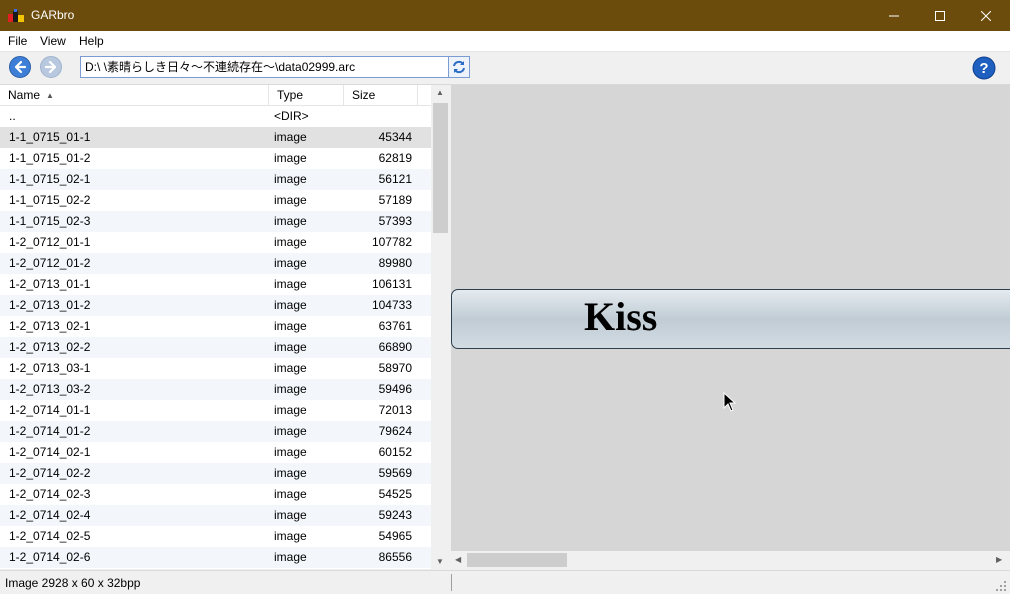 The width and height of the screenshot is (1010, 594). I want to click on maximize-button, so click(940, 15).